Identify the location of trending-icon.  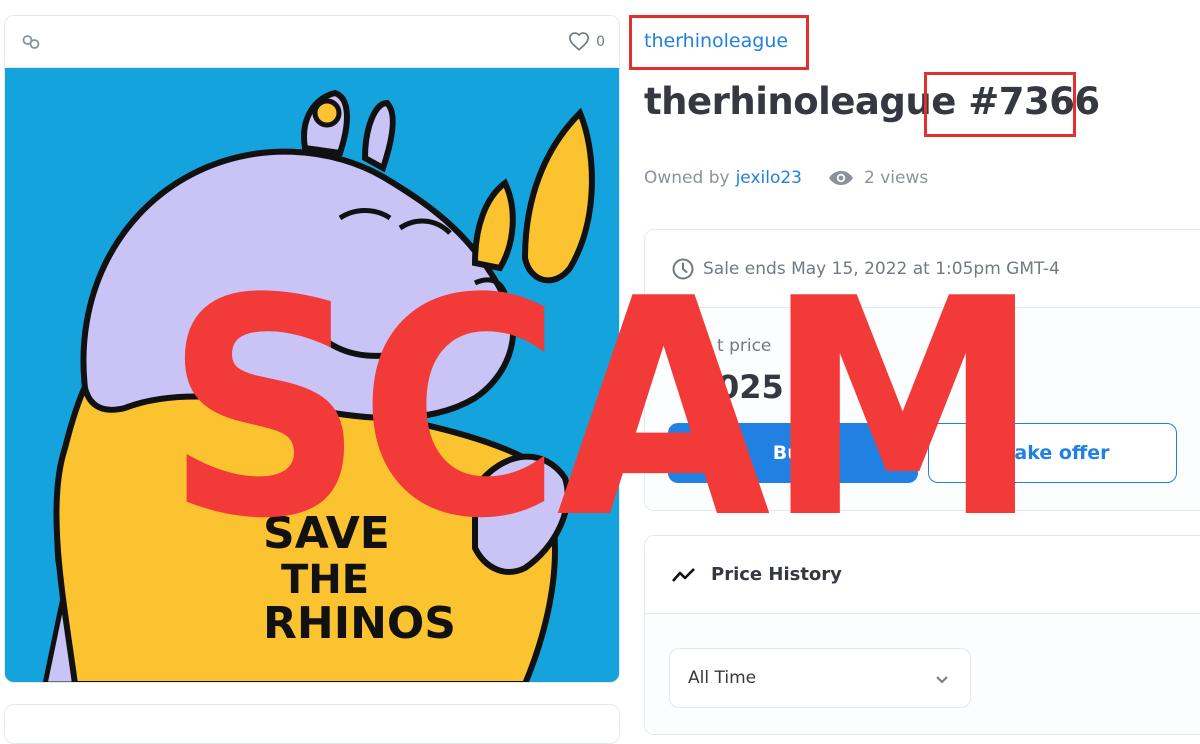
(683, 574).